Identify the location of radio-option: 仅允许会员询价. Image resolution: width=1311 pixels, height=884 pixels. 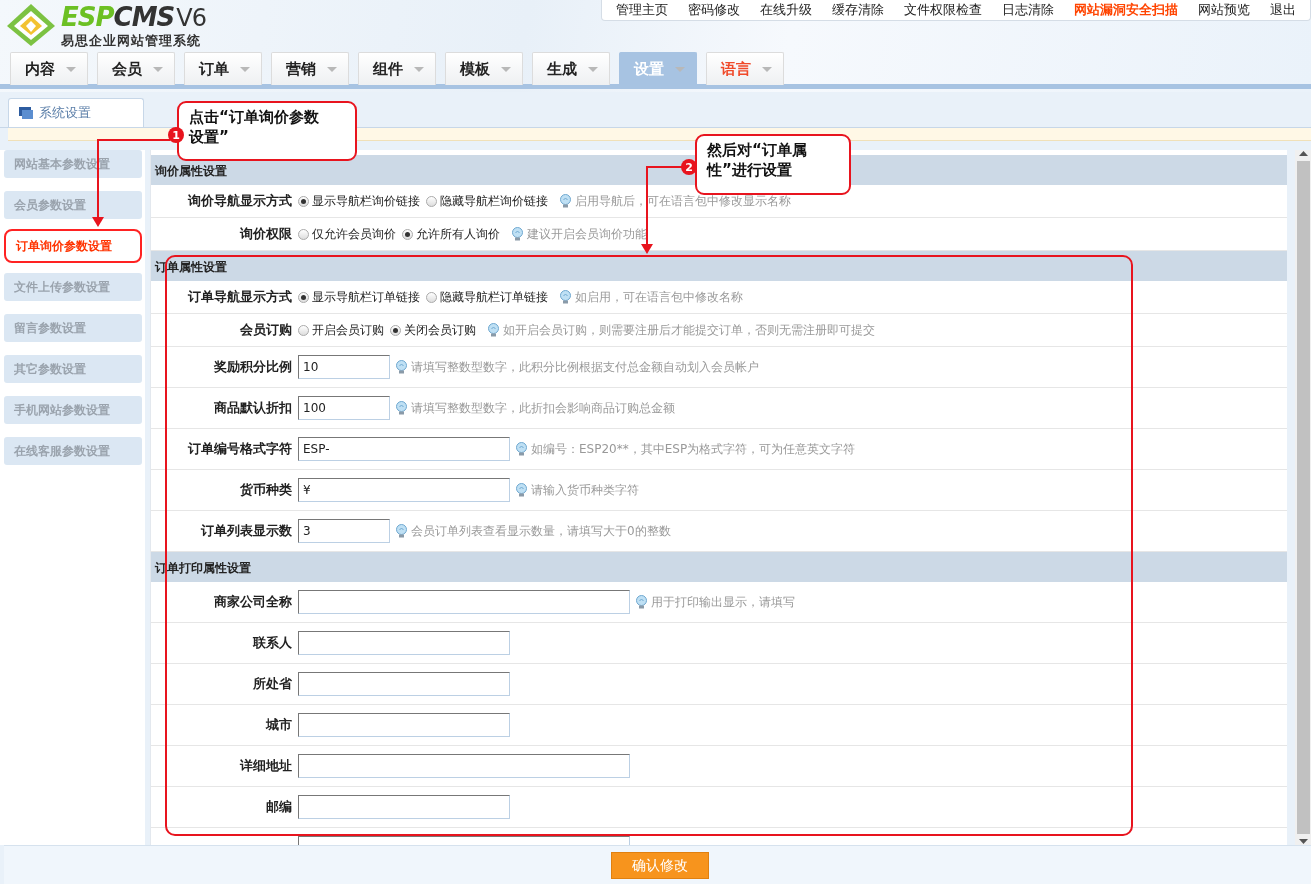
(347, 234).